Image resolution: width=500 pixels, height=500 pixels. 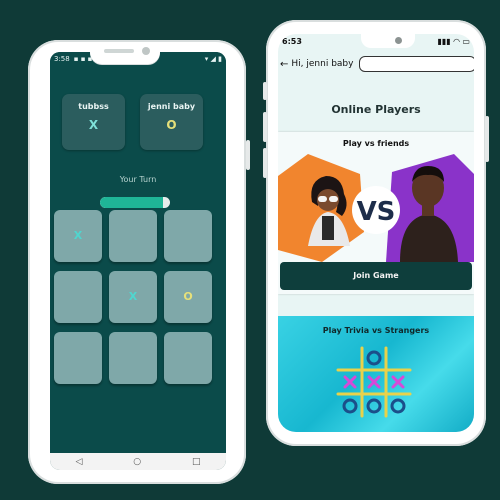 I want to click on player-mark: X, so click(x=93, y=125).